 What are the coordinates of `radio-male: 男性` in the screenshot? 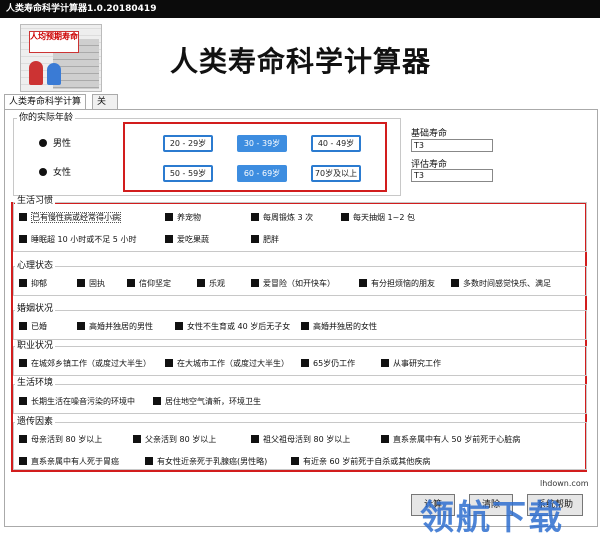 It's located at (55, 144).